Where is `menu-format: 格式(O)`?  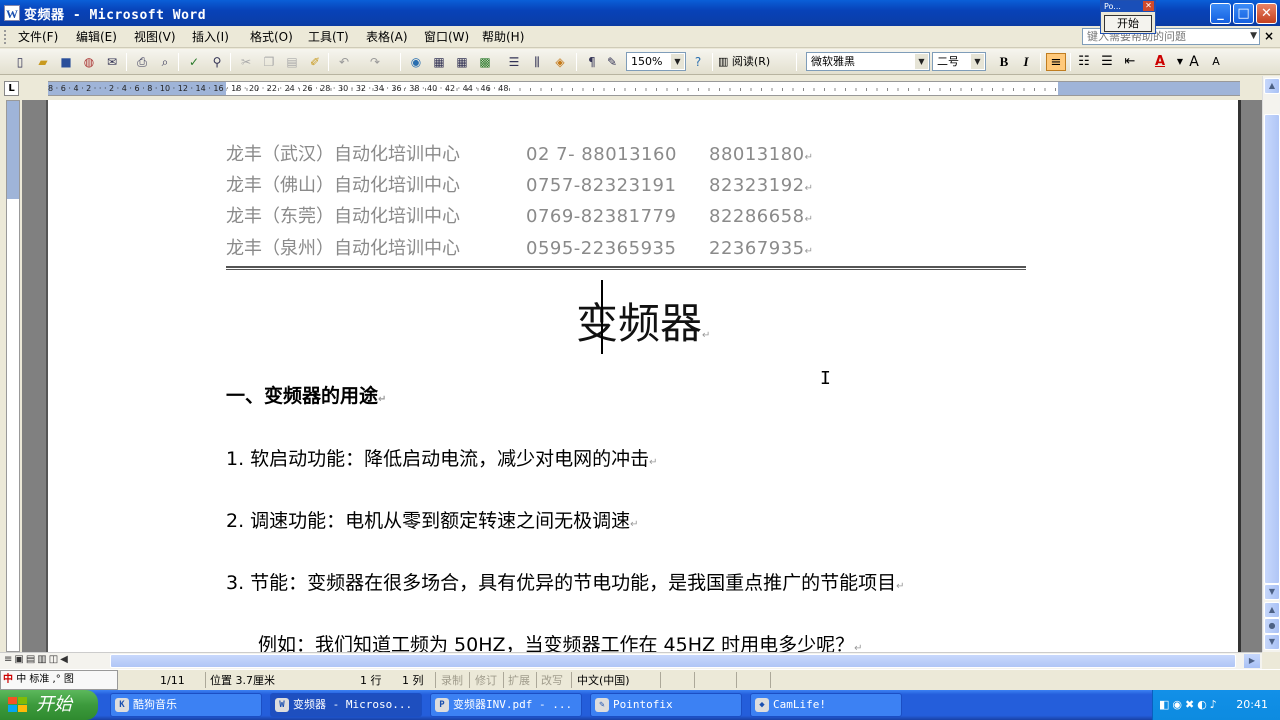
menu-format: 格式(O) is located at coordinates (271, 37).